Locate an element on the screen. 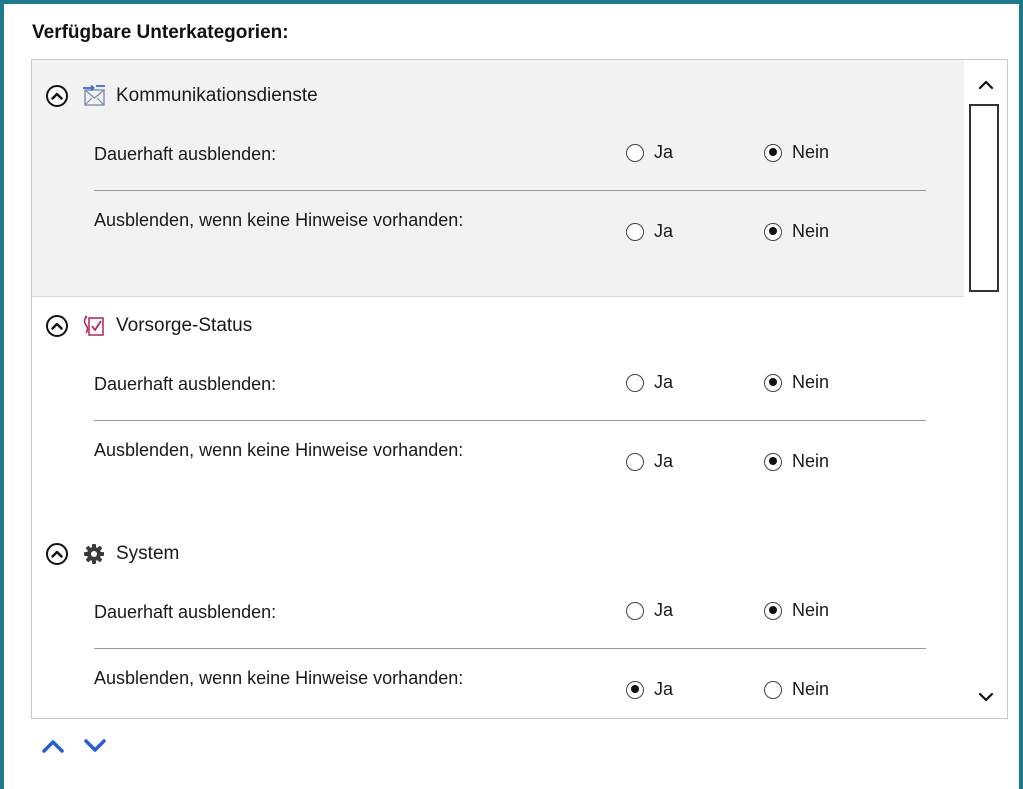 This screenshot has height=789, width=1023. scroll-up-button is located at coordinates (986, 85).